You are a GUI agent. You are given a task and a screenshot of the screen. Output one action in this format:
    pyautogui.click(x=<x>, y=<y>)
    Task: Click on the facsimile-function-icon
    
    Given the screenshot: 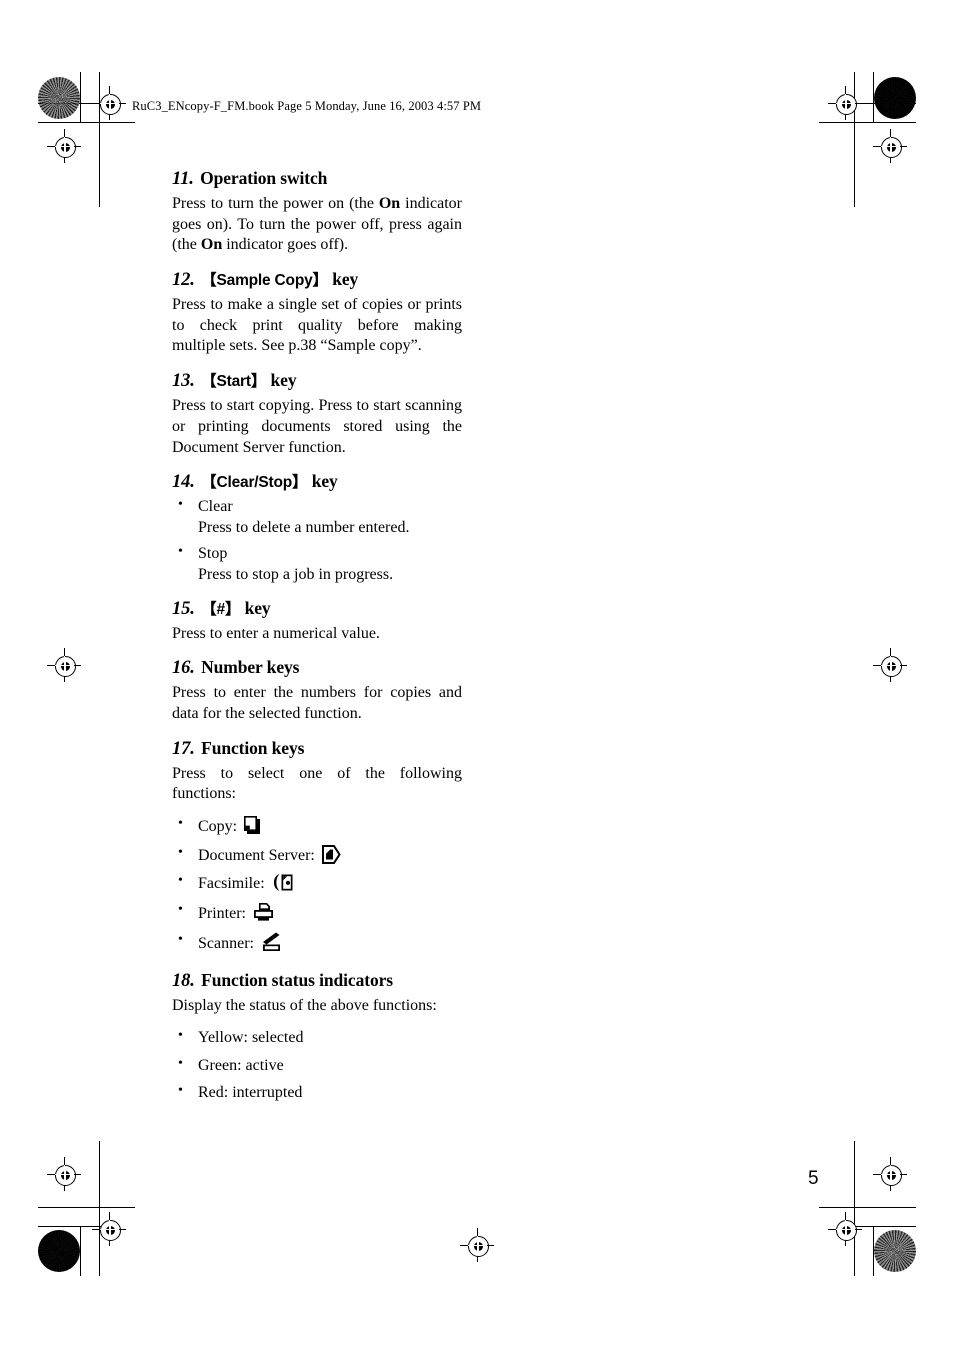 What is the action you would take?
    pyautogui.click(x=283, y=886)
    